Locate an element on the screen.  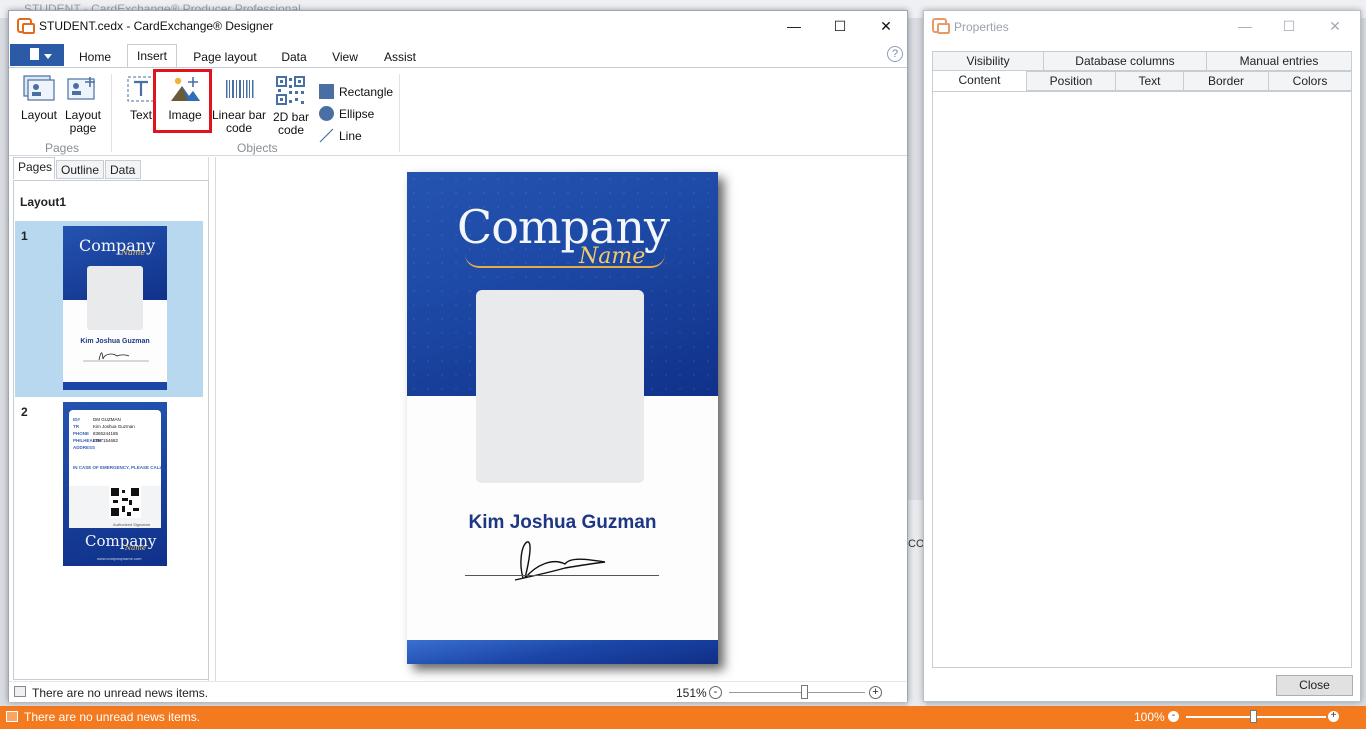
minimize-button: — is located at coordinates (794, 26).